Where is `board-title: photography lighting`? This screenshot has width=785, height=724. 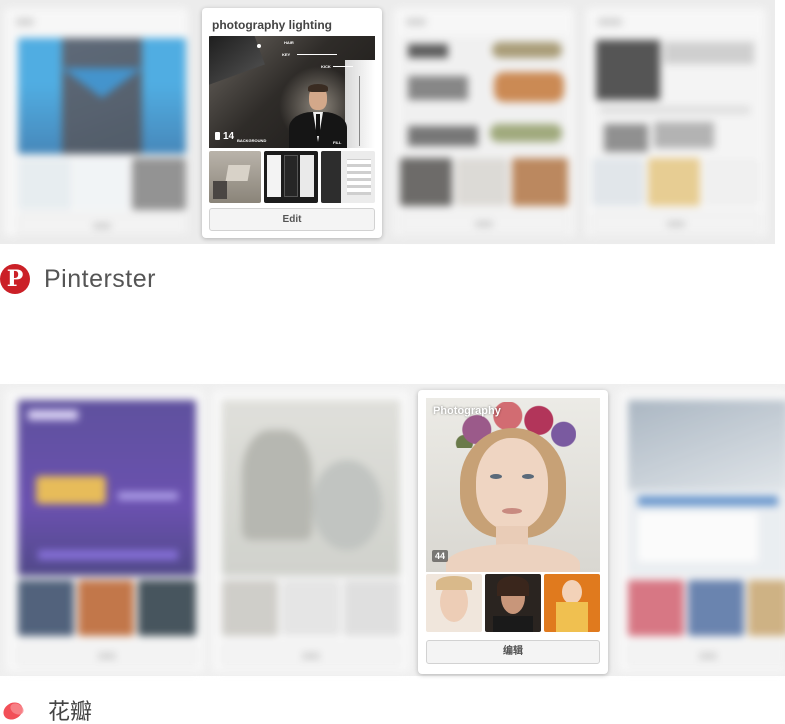 board-title: photography lighting is located at coordinates (272, 25).